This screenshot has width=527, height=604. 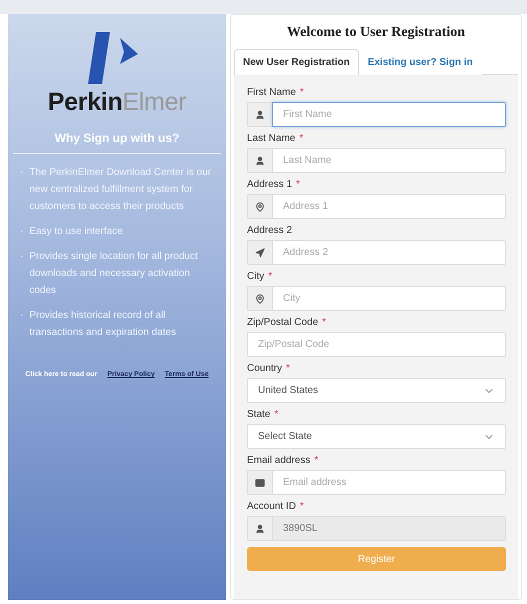 I want to click on input-field: First Name, so click(x=389, y=114).